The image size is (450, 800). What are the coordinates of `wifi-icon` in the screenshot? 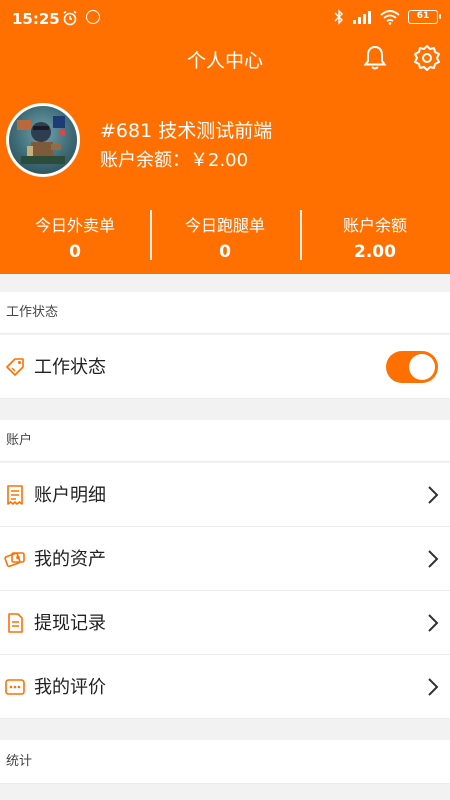 It's located at (390, 17).